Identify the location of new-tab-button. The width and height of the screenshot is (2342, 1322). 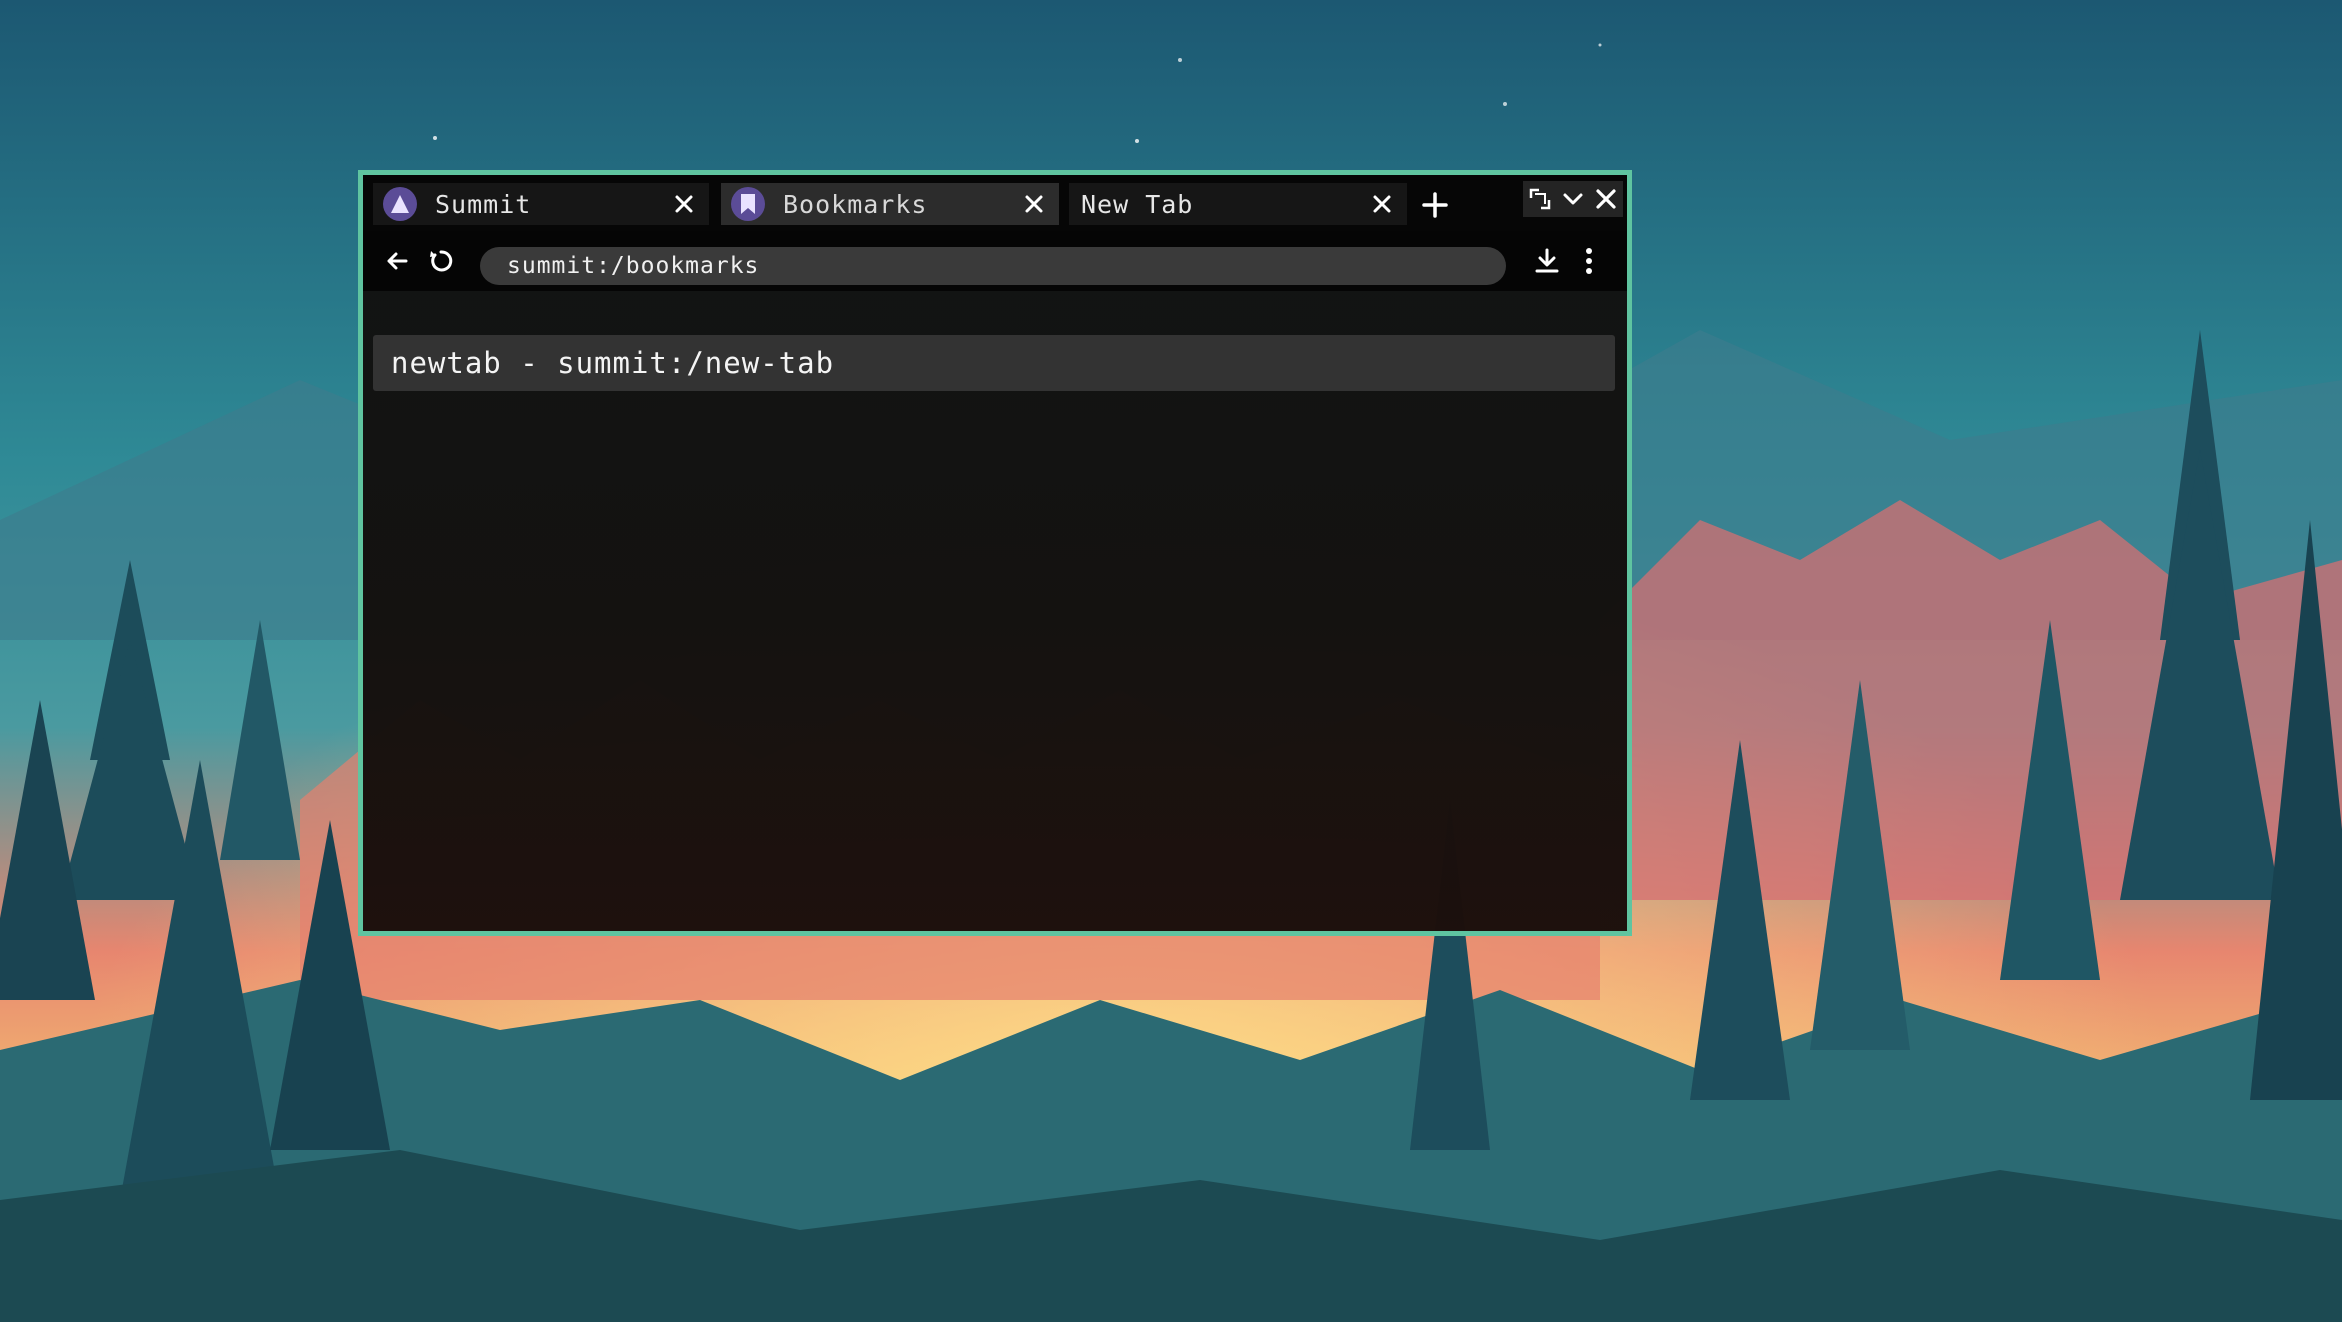
(1435, 205).